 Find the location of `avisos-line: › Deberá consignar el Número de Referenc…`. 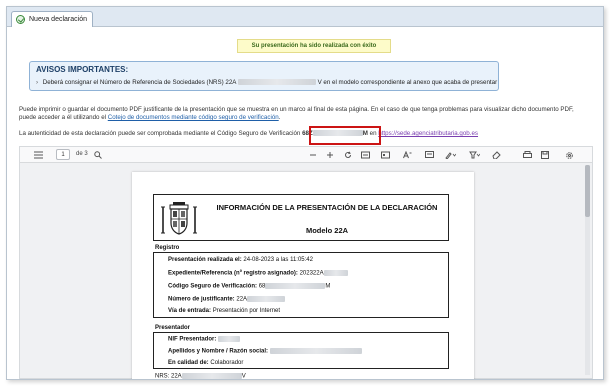

avisos-line: › Deberá consignar el Número de Referenc… is located at coordinates (266, 82).